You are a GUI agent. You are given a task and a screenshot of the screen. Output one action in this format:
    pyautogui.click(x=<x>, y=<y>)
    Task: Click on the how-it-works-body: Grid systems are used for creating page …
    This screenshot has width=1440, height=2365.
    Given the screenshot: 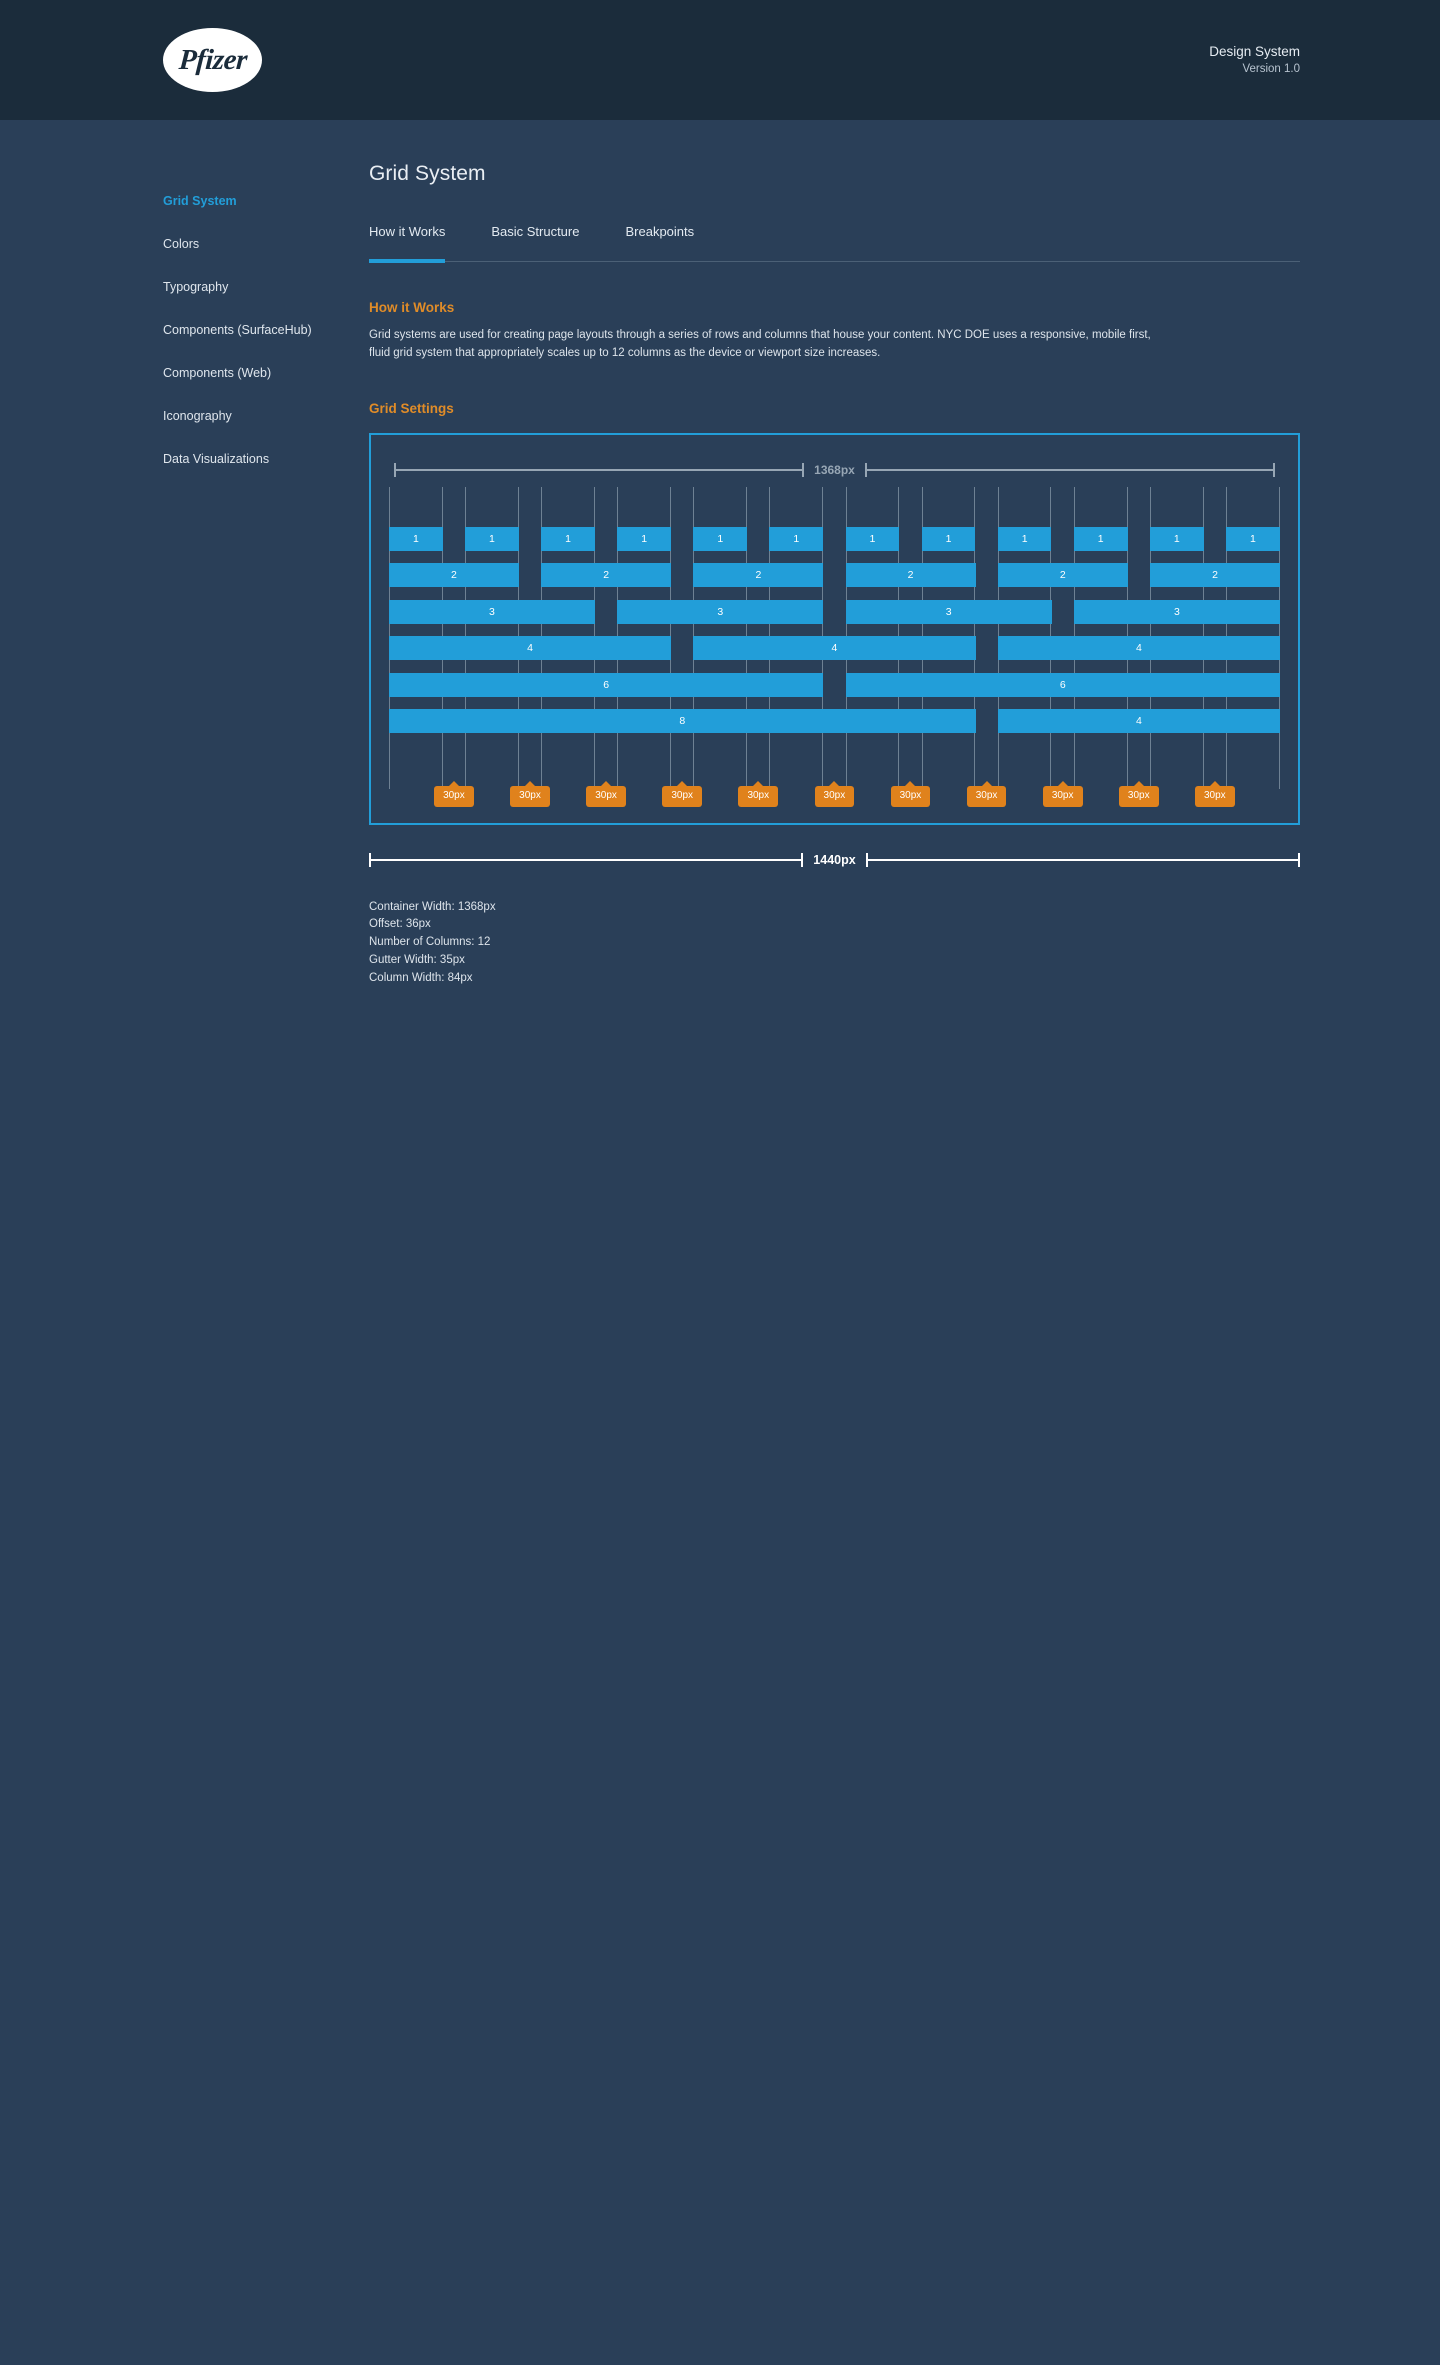 What is the action you would take?
    pyautogui.click(x=760, y=344)
    